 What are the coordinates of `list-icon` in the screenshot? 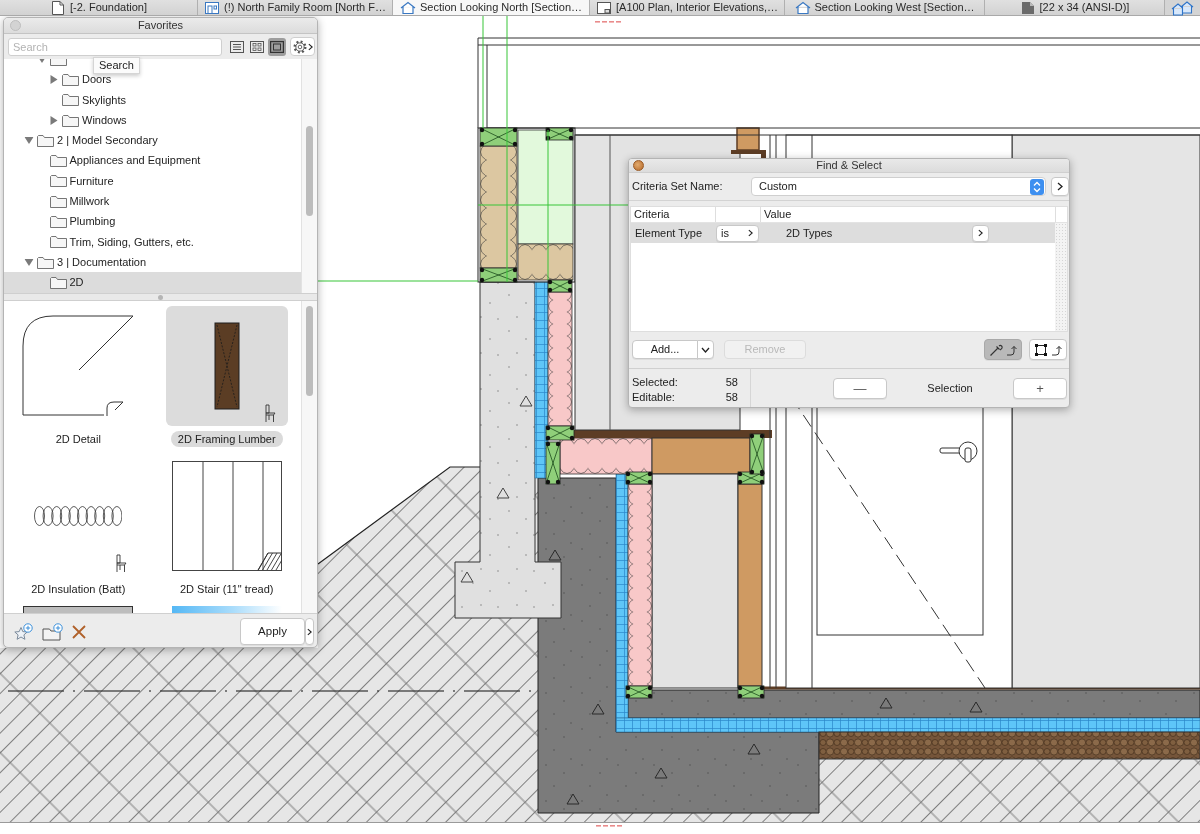 It's located at (237, 46).